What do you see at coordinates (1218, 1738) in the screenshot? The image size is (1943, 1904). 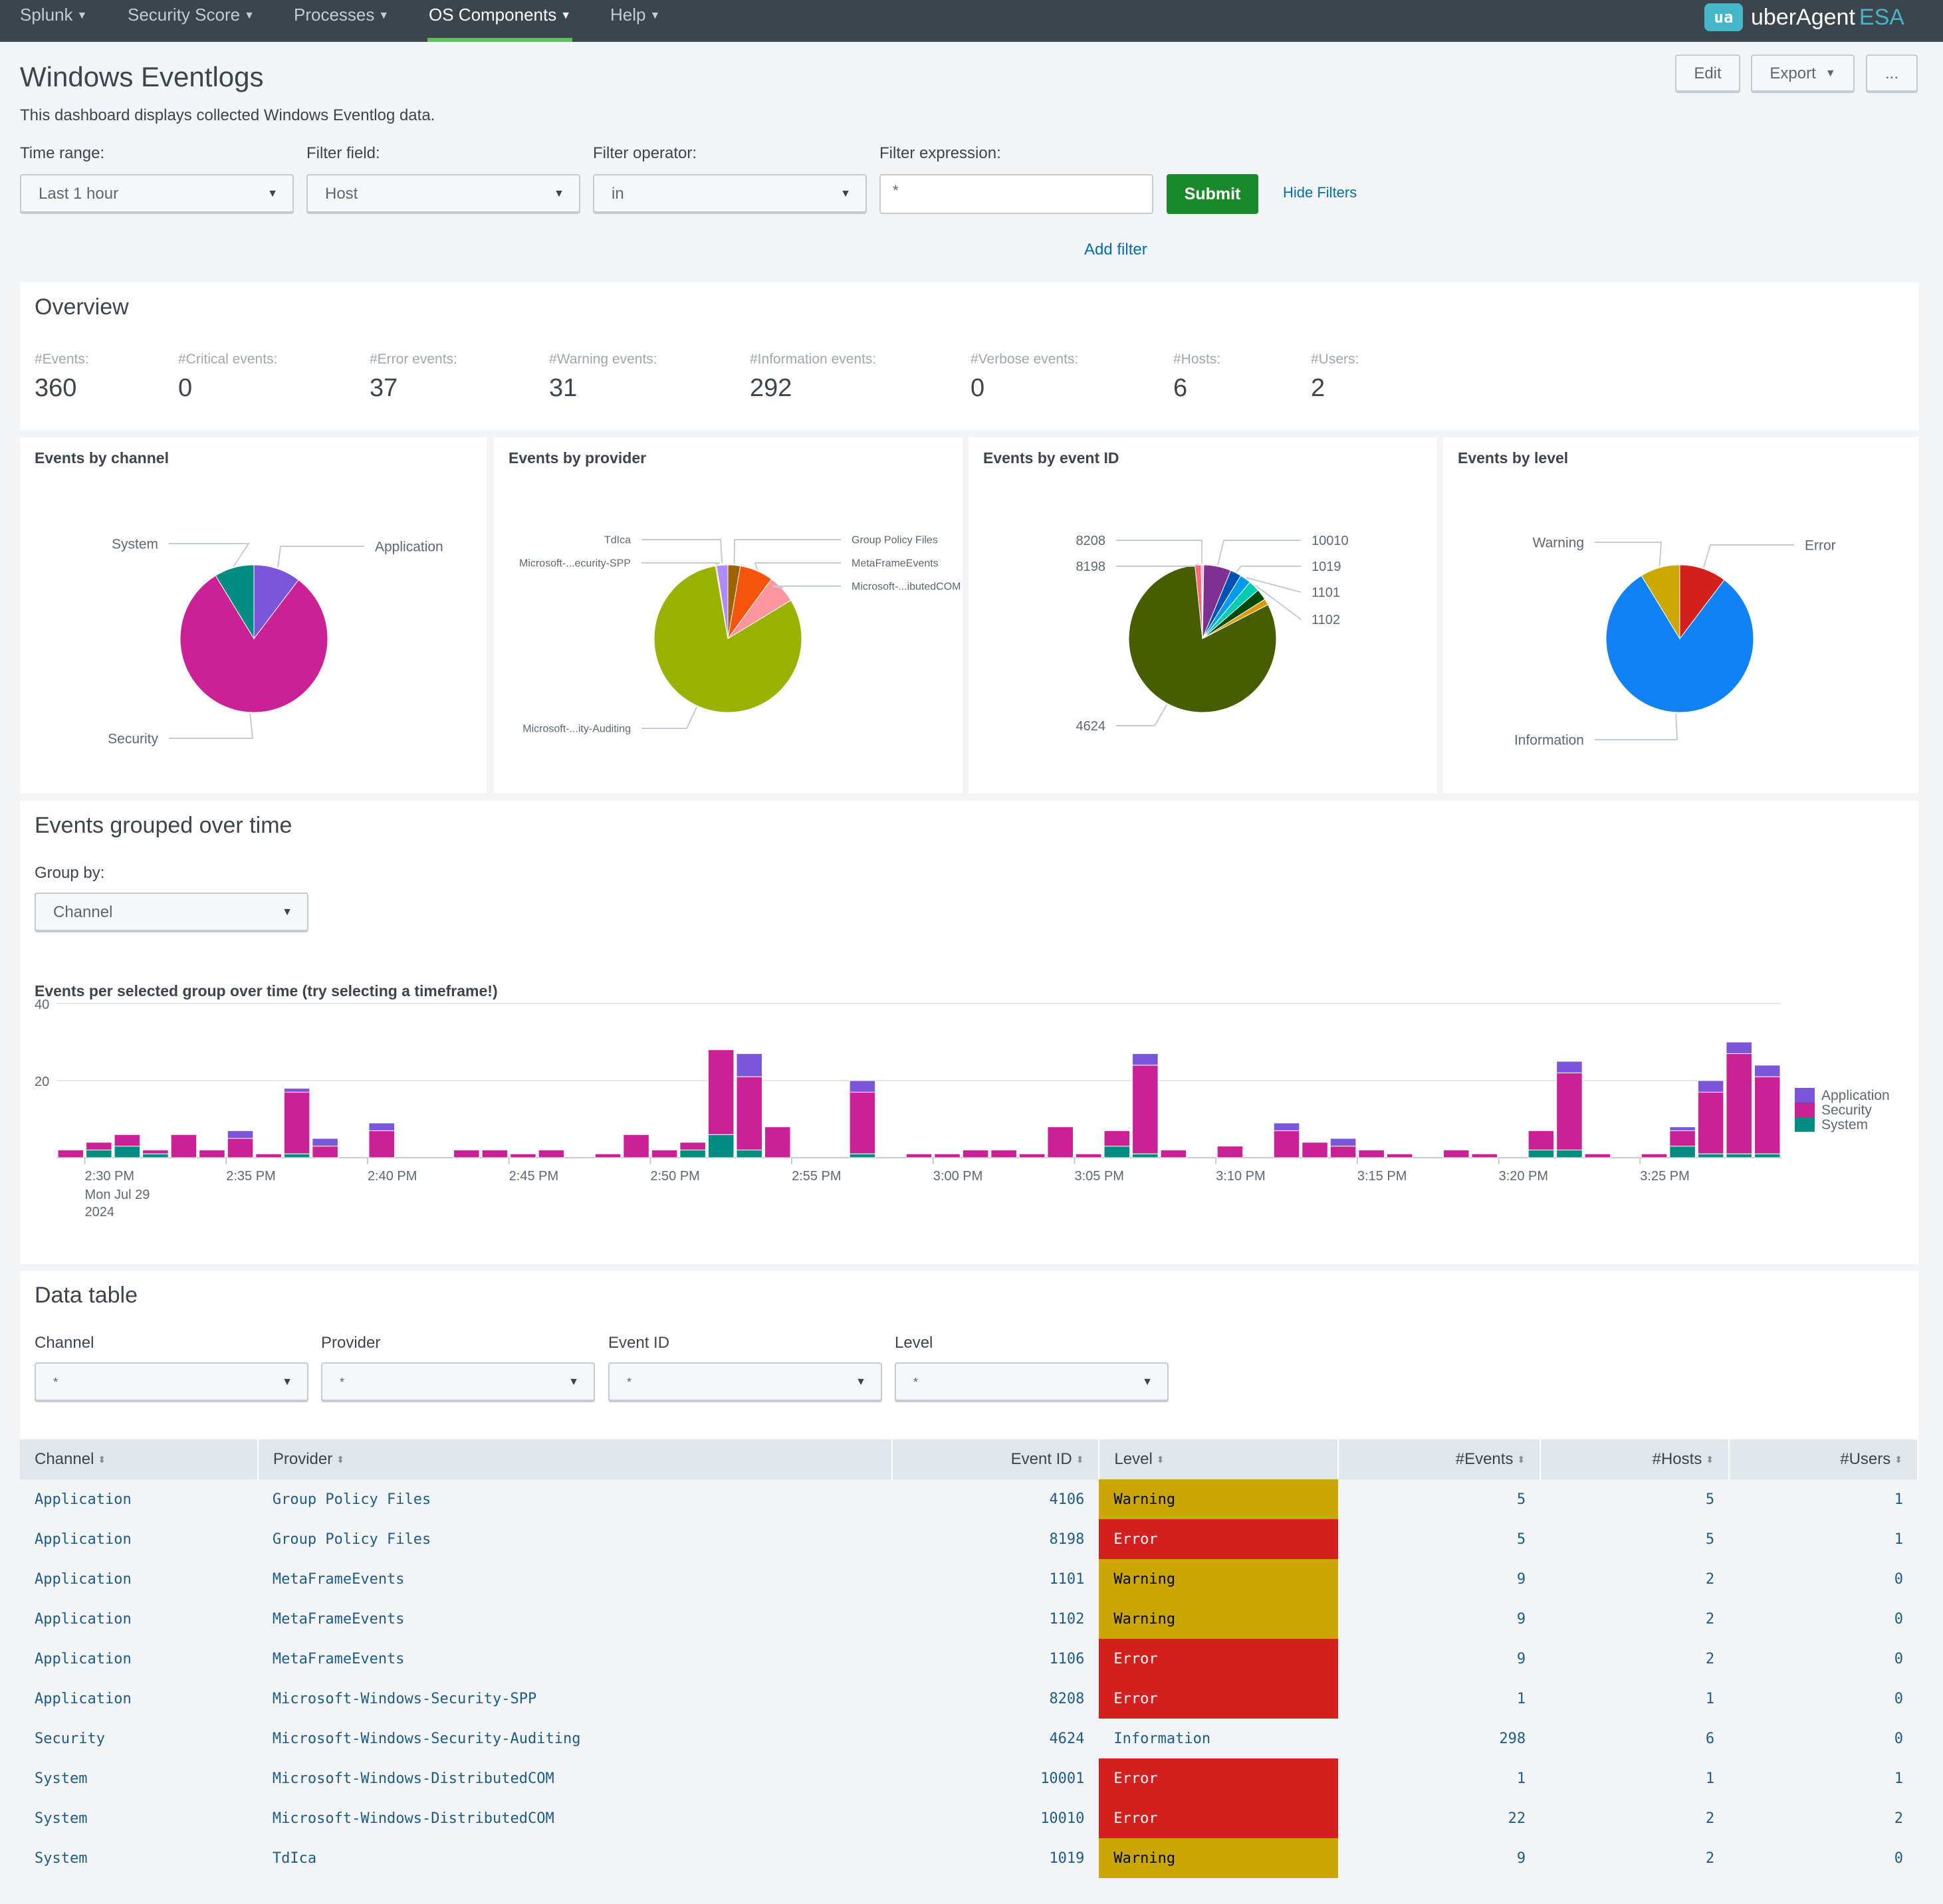 I see `cell-level: Information` at bounding box center [1218, 1738].